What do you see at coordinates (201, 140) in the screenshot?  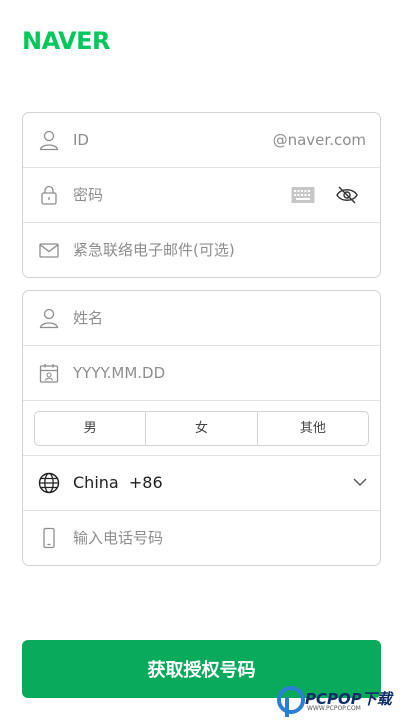 I see `id-field: ID @naver.com` at bounding box center [201, 140].